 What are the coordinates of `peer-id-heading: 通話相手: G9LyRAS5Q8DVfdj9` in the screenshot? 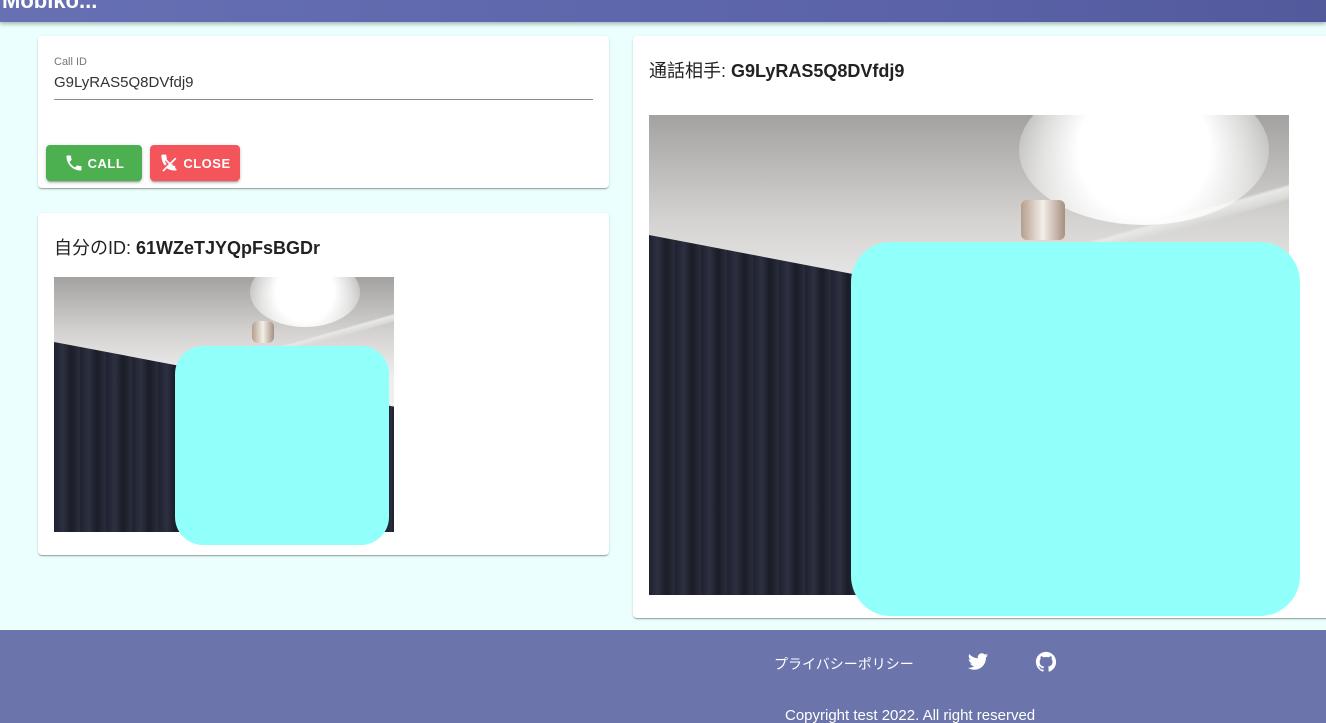 It's located at (776, 70).